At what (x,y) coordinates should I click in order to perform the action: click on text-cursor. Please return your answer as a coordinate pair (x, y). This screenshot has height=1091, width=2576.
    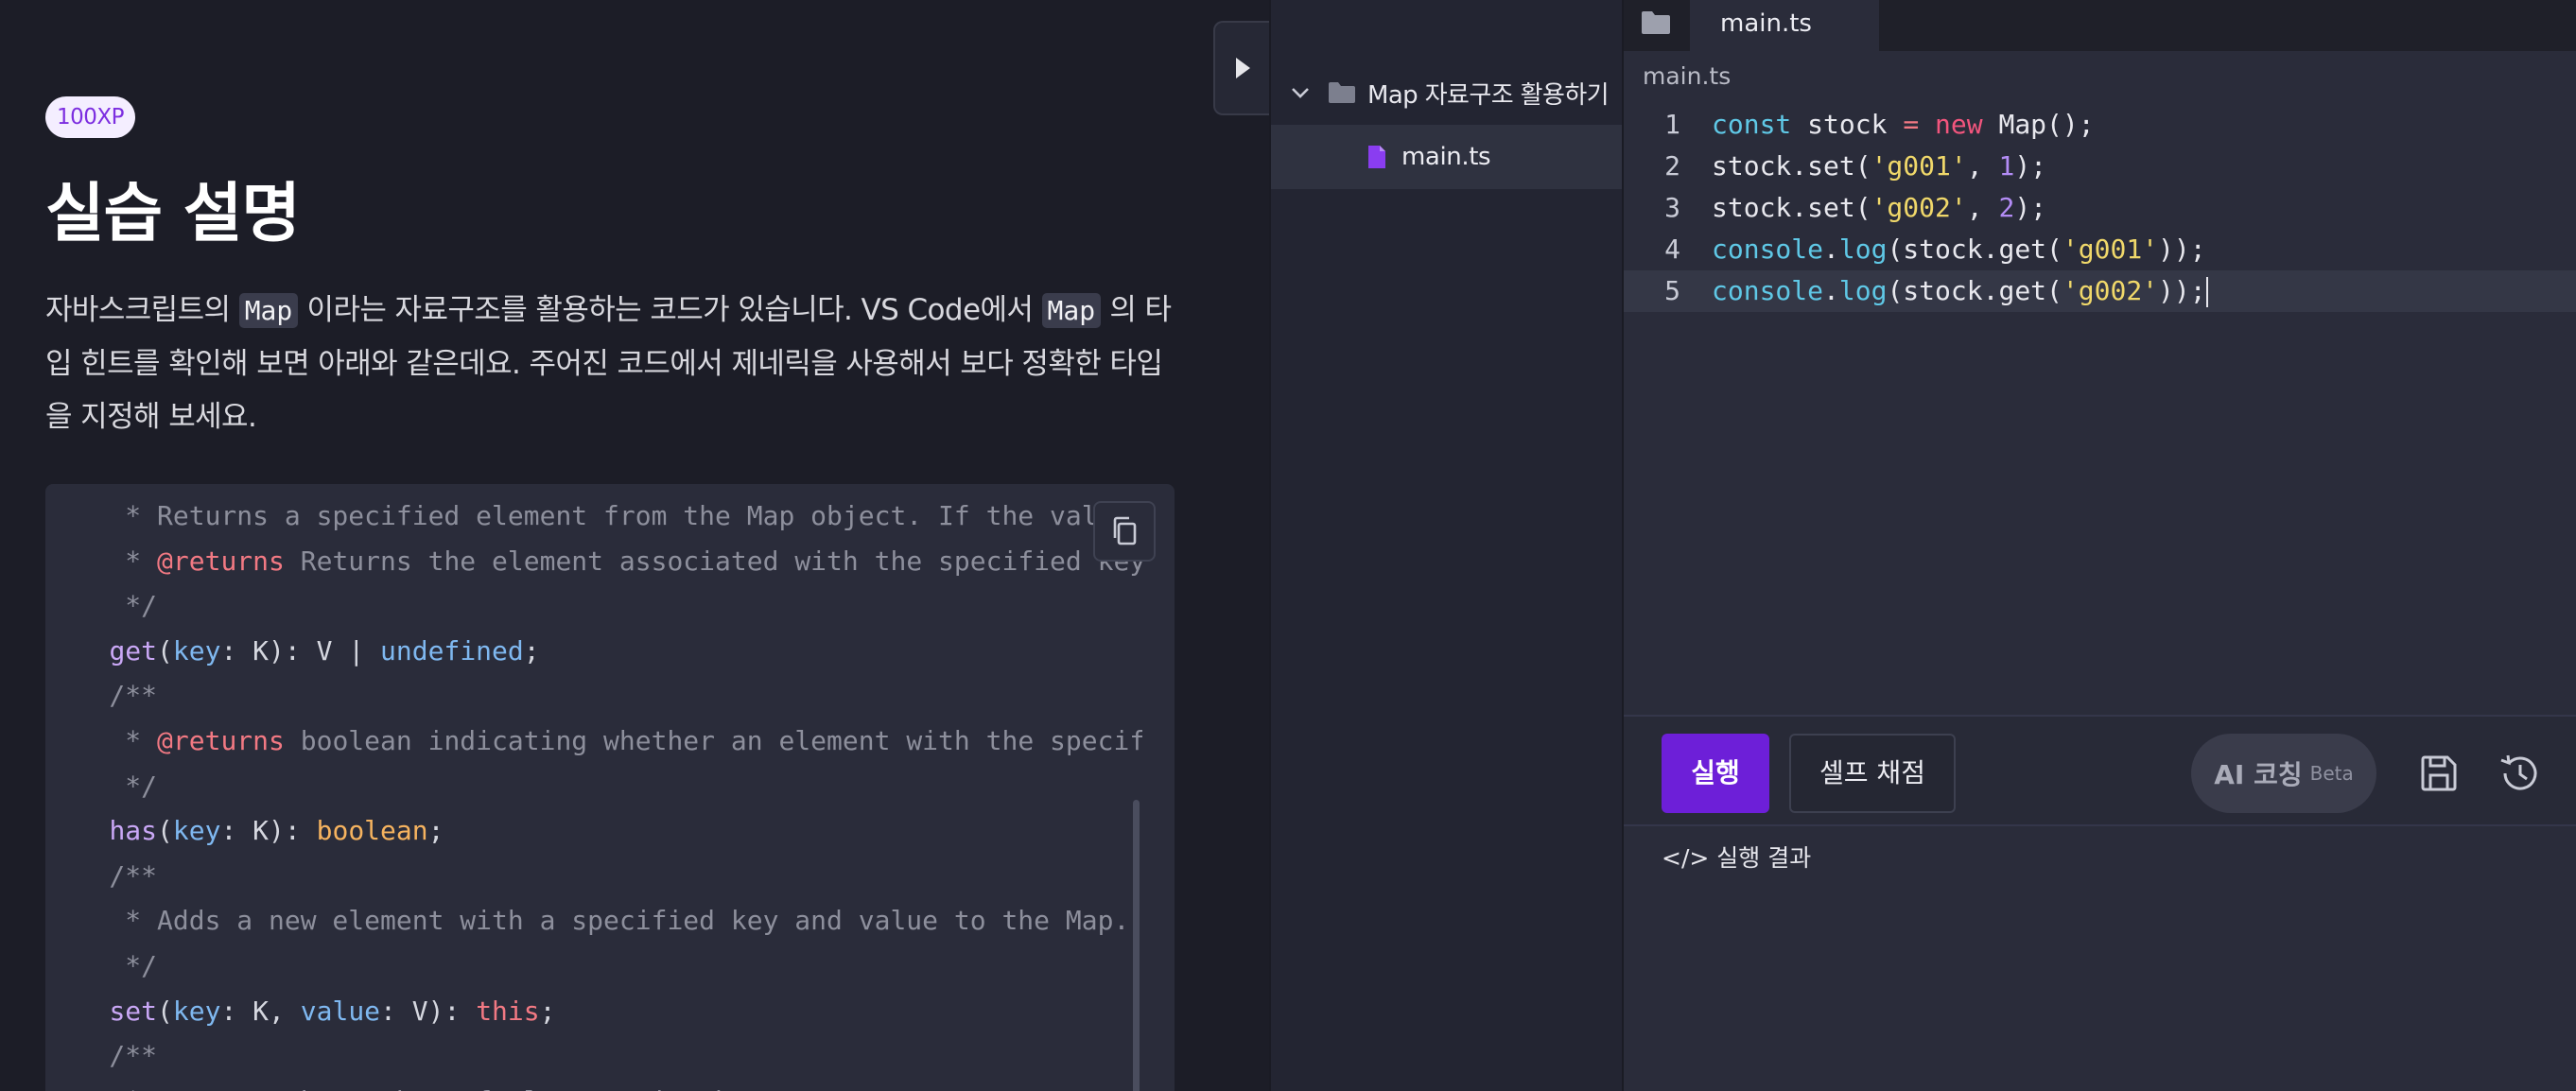
    Looking at the image, I should click on (2206, 292).